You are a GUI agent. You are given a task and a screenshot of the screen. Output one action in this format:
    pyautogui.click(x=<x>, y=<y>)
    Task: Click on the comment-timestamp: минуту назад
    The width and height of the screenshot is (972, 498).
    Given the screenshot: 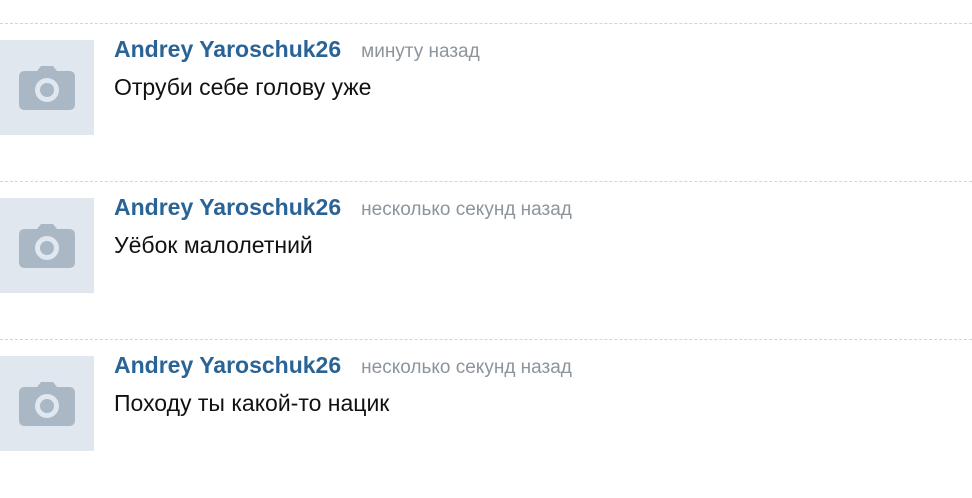 What is the action you would take?
    pyautogui.click(x=420, y=52)
    